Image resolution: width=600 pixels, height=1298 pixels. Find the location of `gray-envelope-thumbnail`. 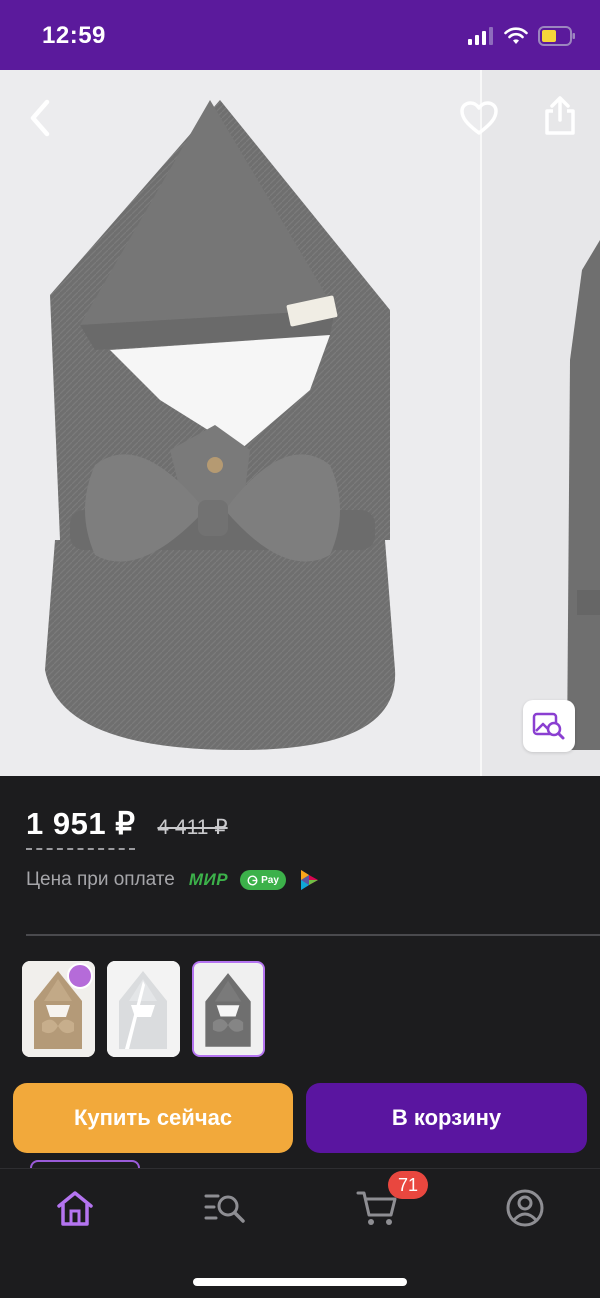

gray-envelope-thumbnail is located at coordinates (228, 1009).